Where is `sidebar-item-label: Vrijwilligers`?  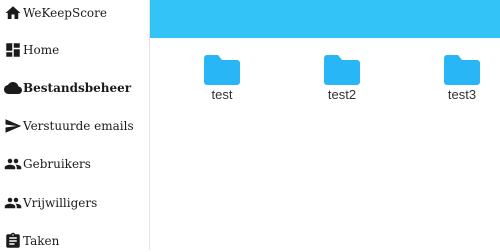 sidebar-item-label: Vrijwilligers is located at coordinates (60, 203).